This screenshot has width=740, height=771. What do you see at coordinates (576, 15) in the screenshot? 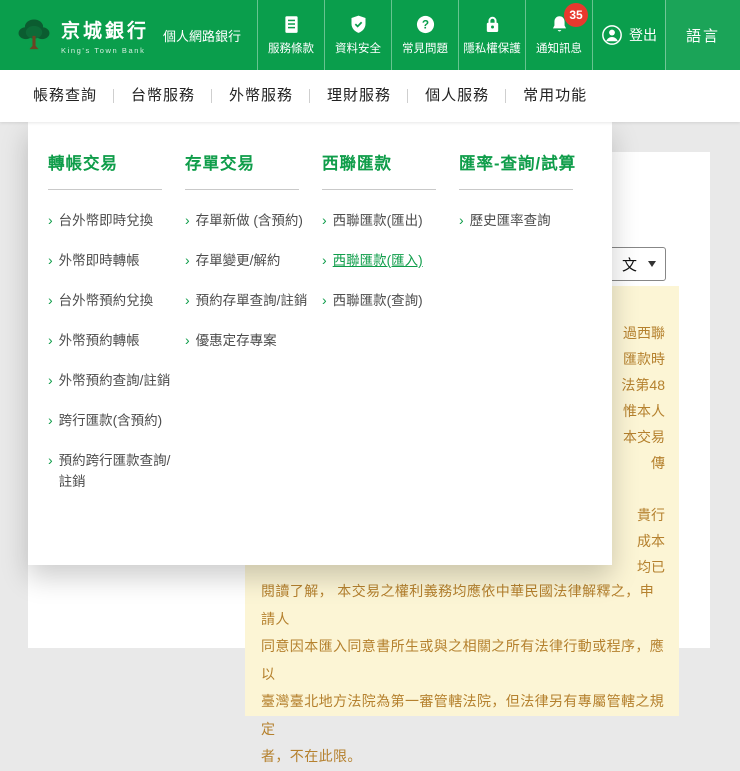
I see `notification-badge: 35` at bounding box center [576, 15].